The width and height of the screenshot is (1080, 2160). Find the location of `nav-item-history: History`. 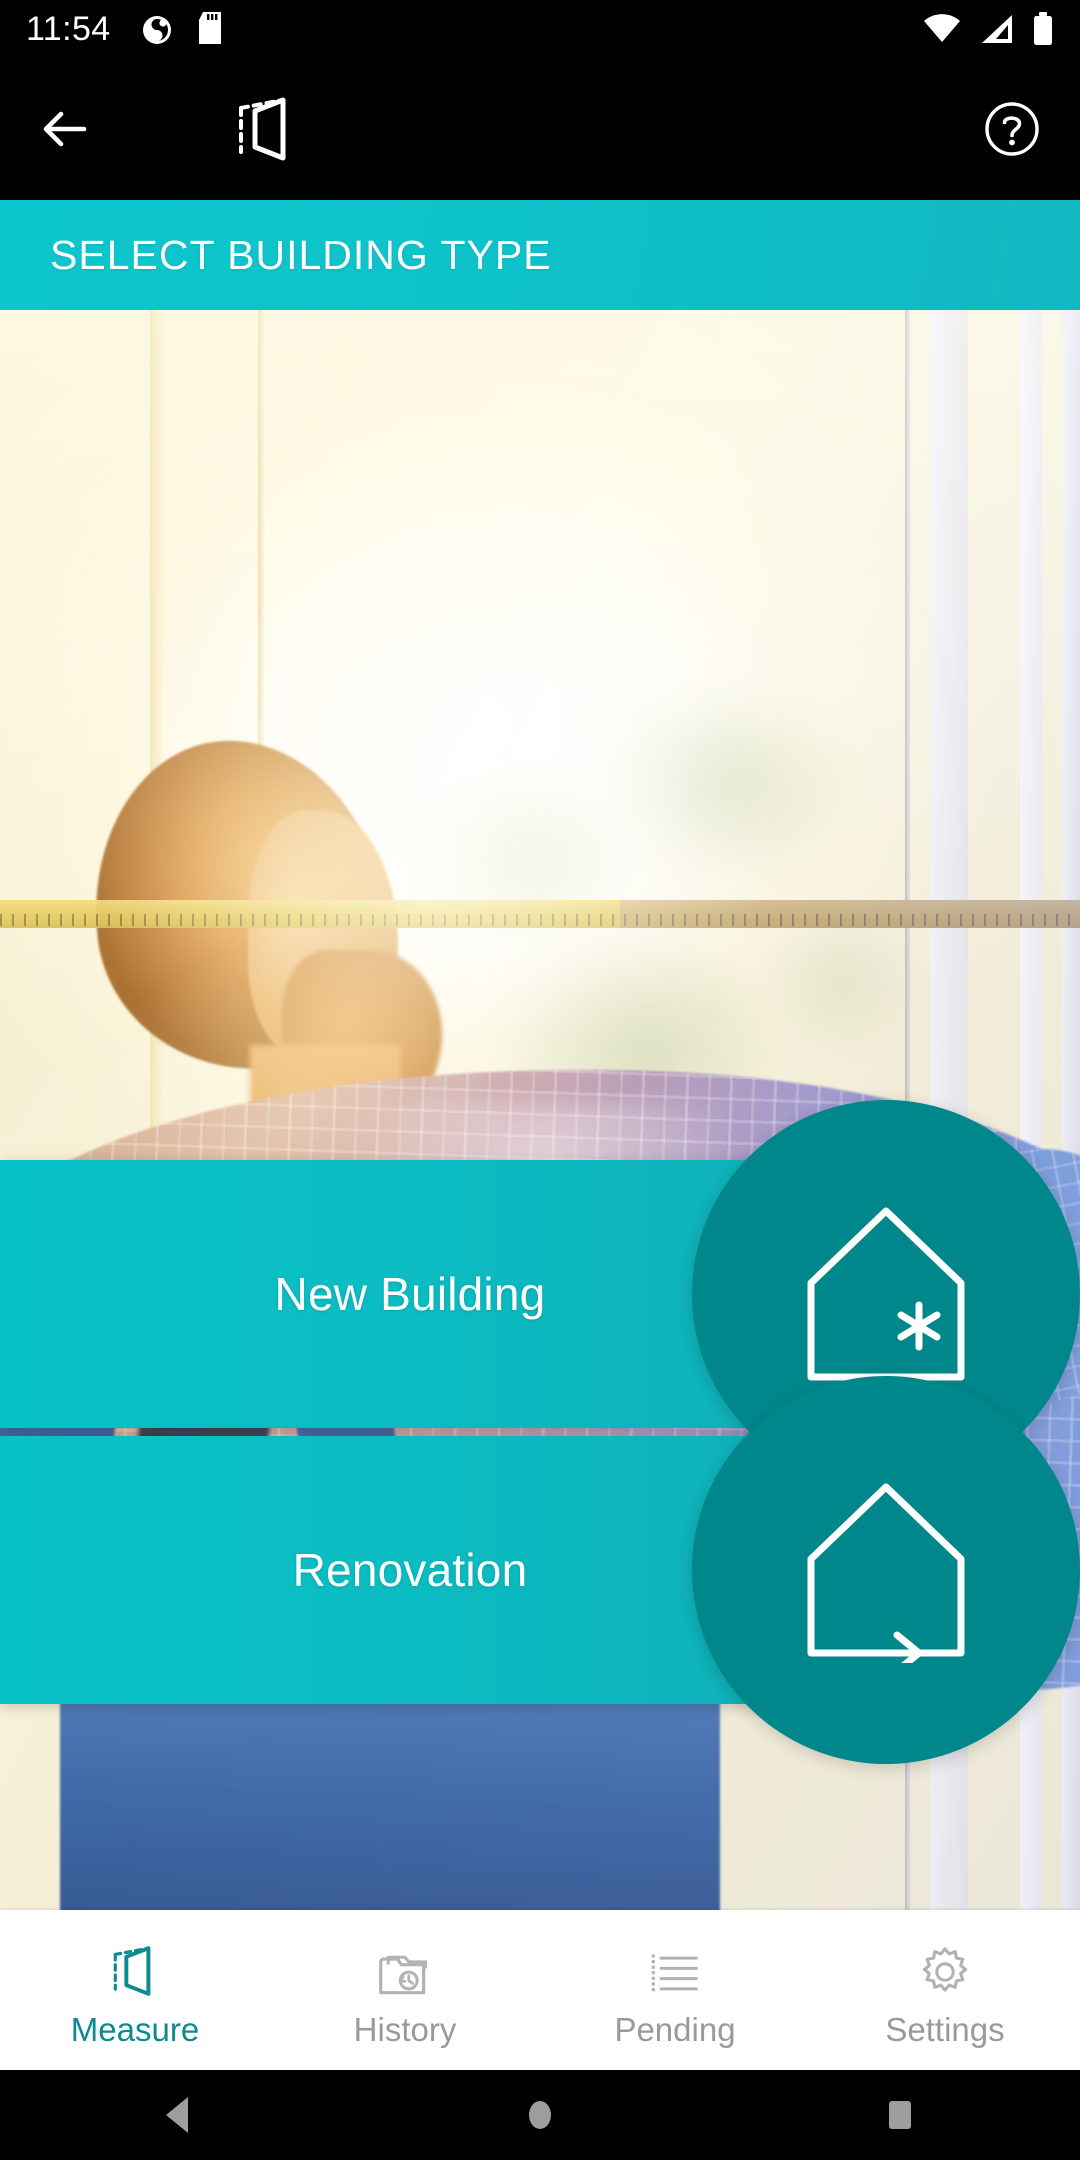

nav-item-history: History is located at coordinates (405, 1990).